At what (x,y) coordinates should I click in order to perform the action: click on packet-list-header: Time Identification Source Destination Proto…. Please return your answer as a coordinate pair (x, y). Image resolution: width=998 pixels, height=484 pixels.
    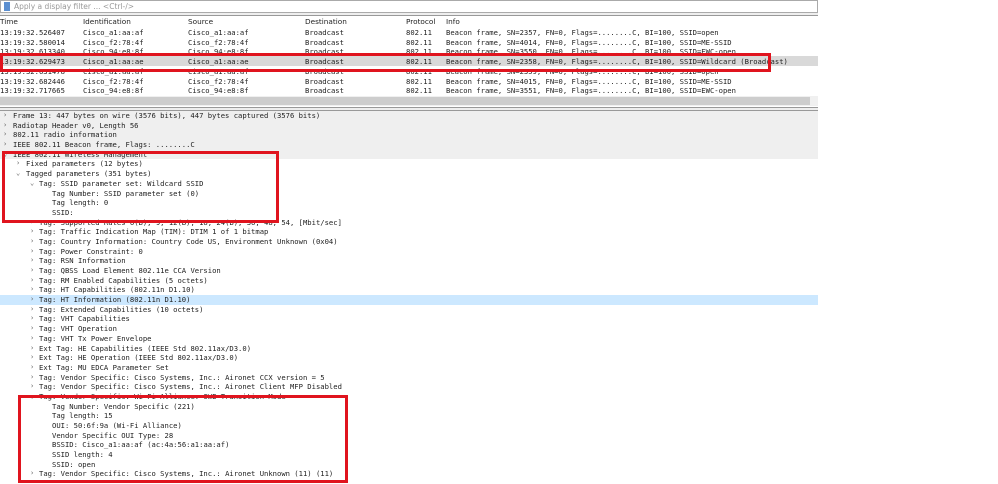
    Looking at the image, I should click on (409, 21).